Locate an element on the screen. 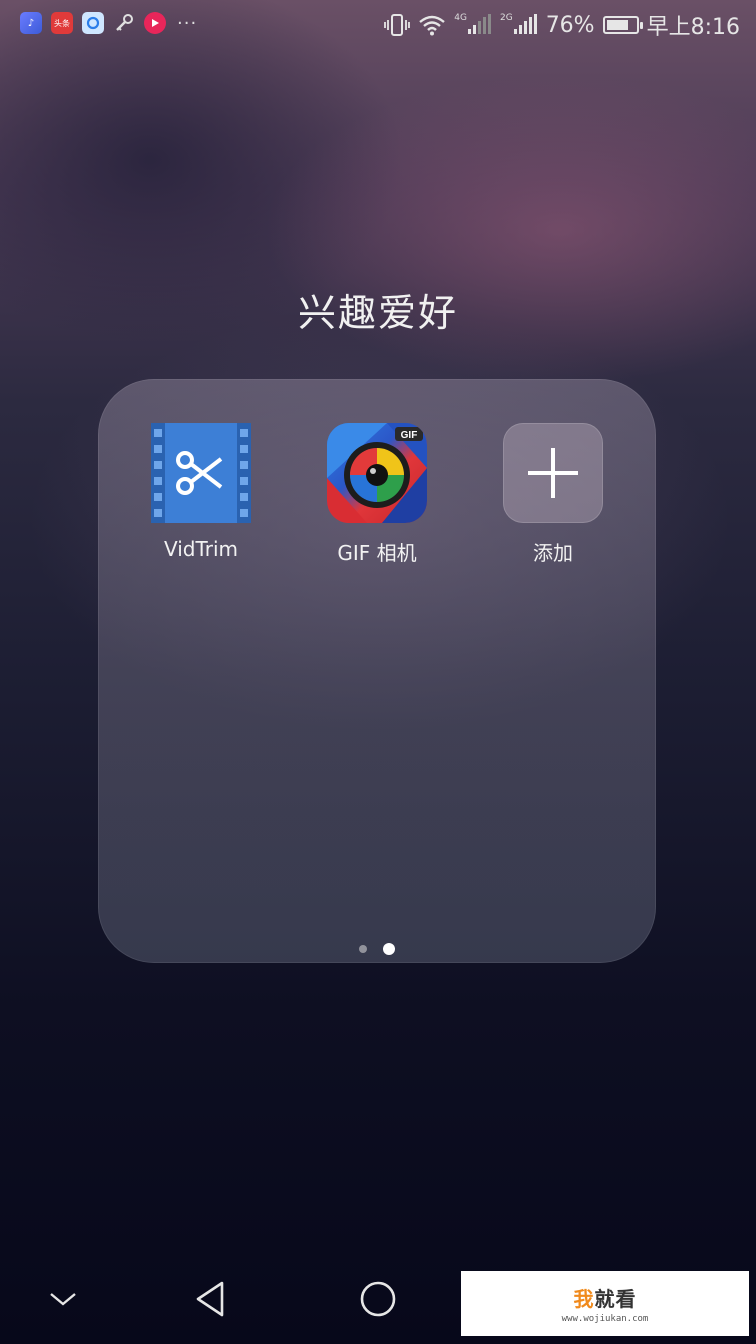 The width and height of the screenshot is (756, 1344). status-bar: ♪ 头条 ··· 4G 2G 76% 早上8:16 is located at coordinates (378, 26).